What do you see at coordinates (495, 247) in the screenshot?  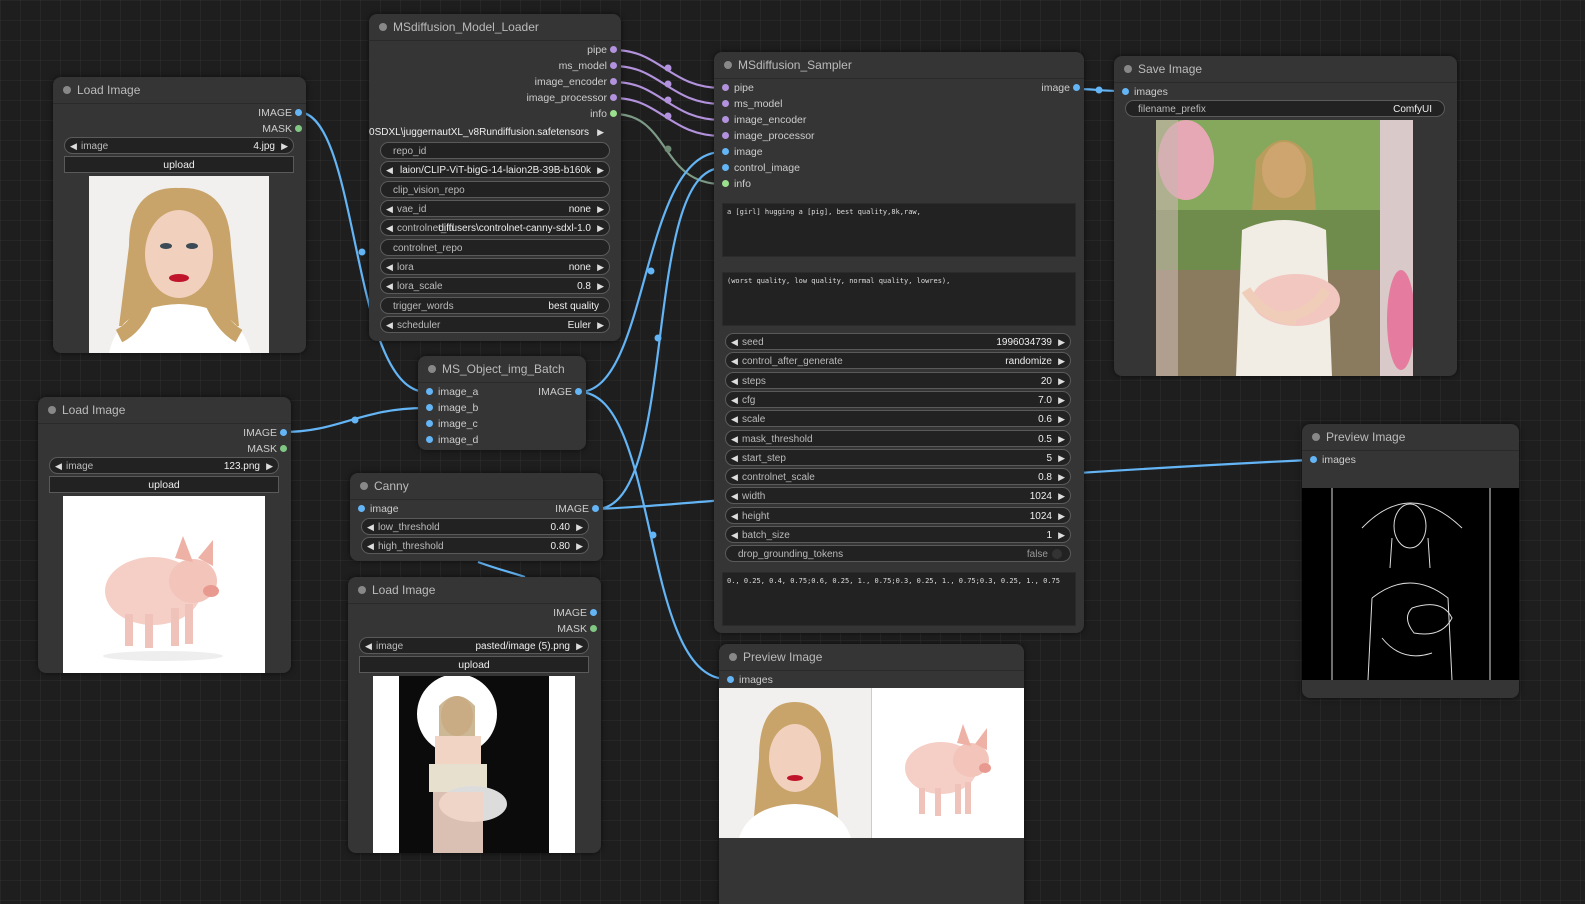 I see `controlnet-repo-field: controlnet_repo` at bounding box center [495, 247].